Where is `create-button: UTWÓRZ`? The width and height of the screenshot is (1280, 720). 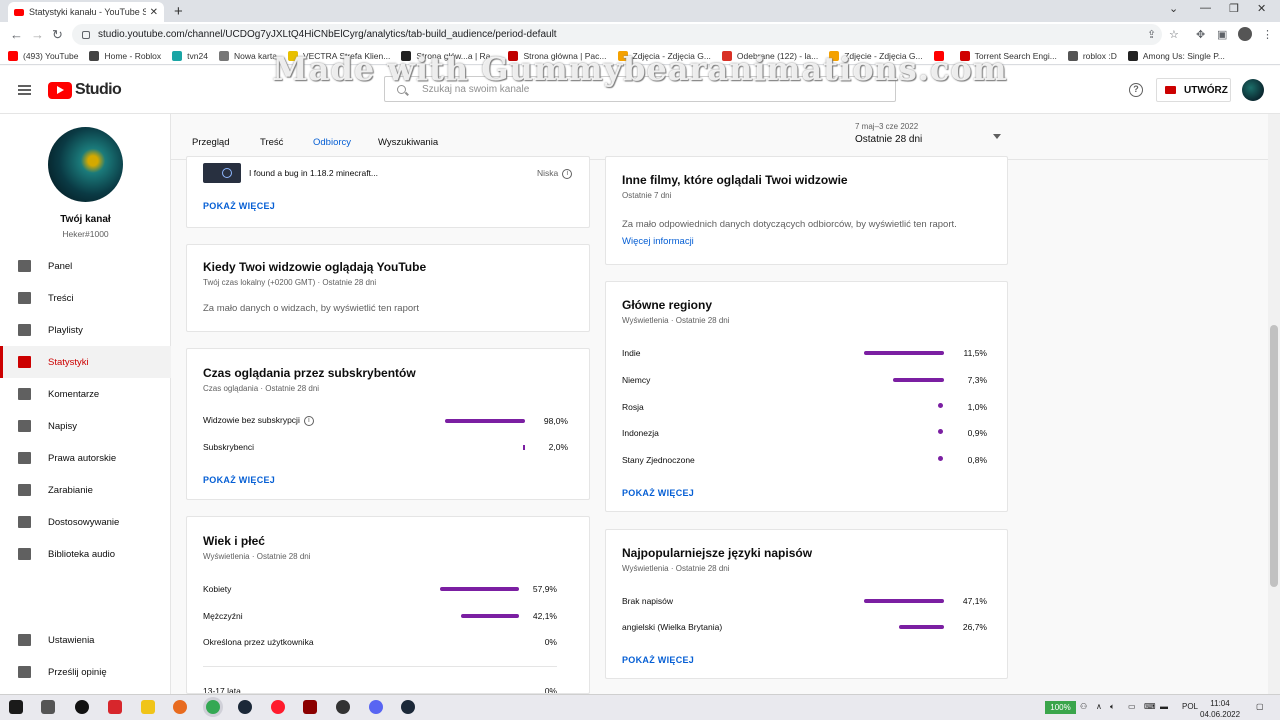
create-button: UTWÓRZ is located at coordinates (1193, 90).